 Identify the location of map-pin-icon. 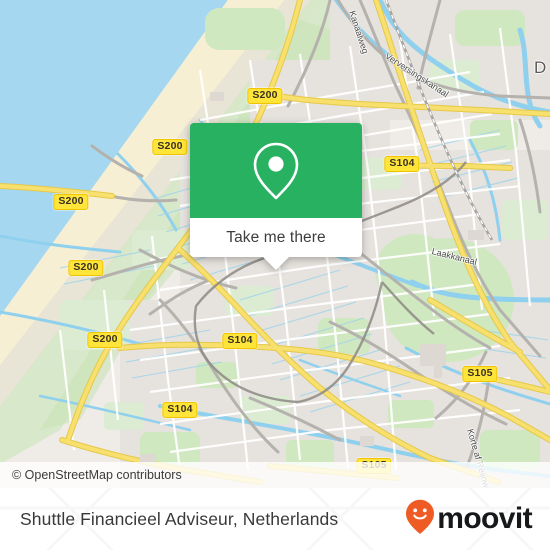
(276, 171).